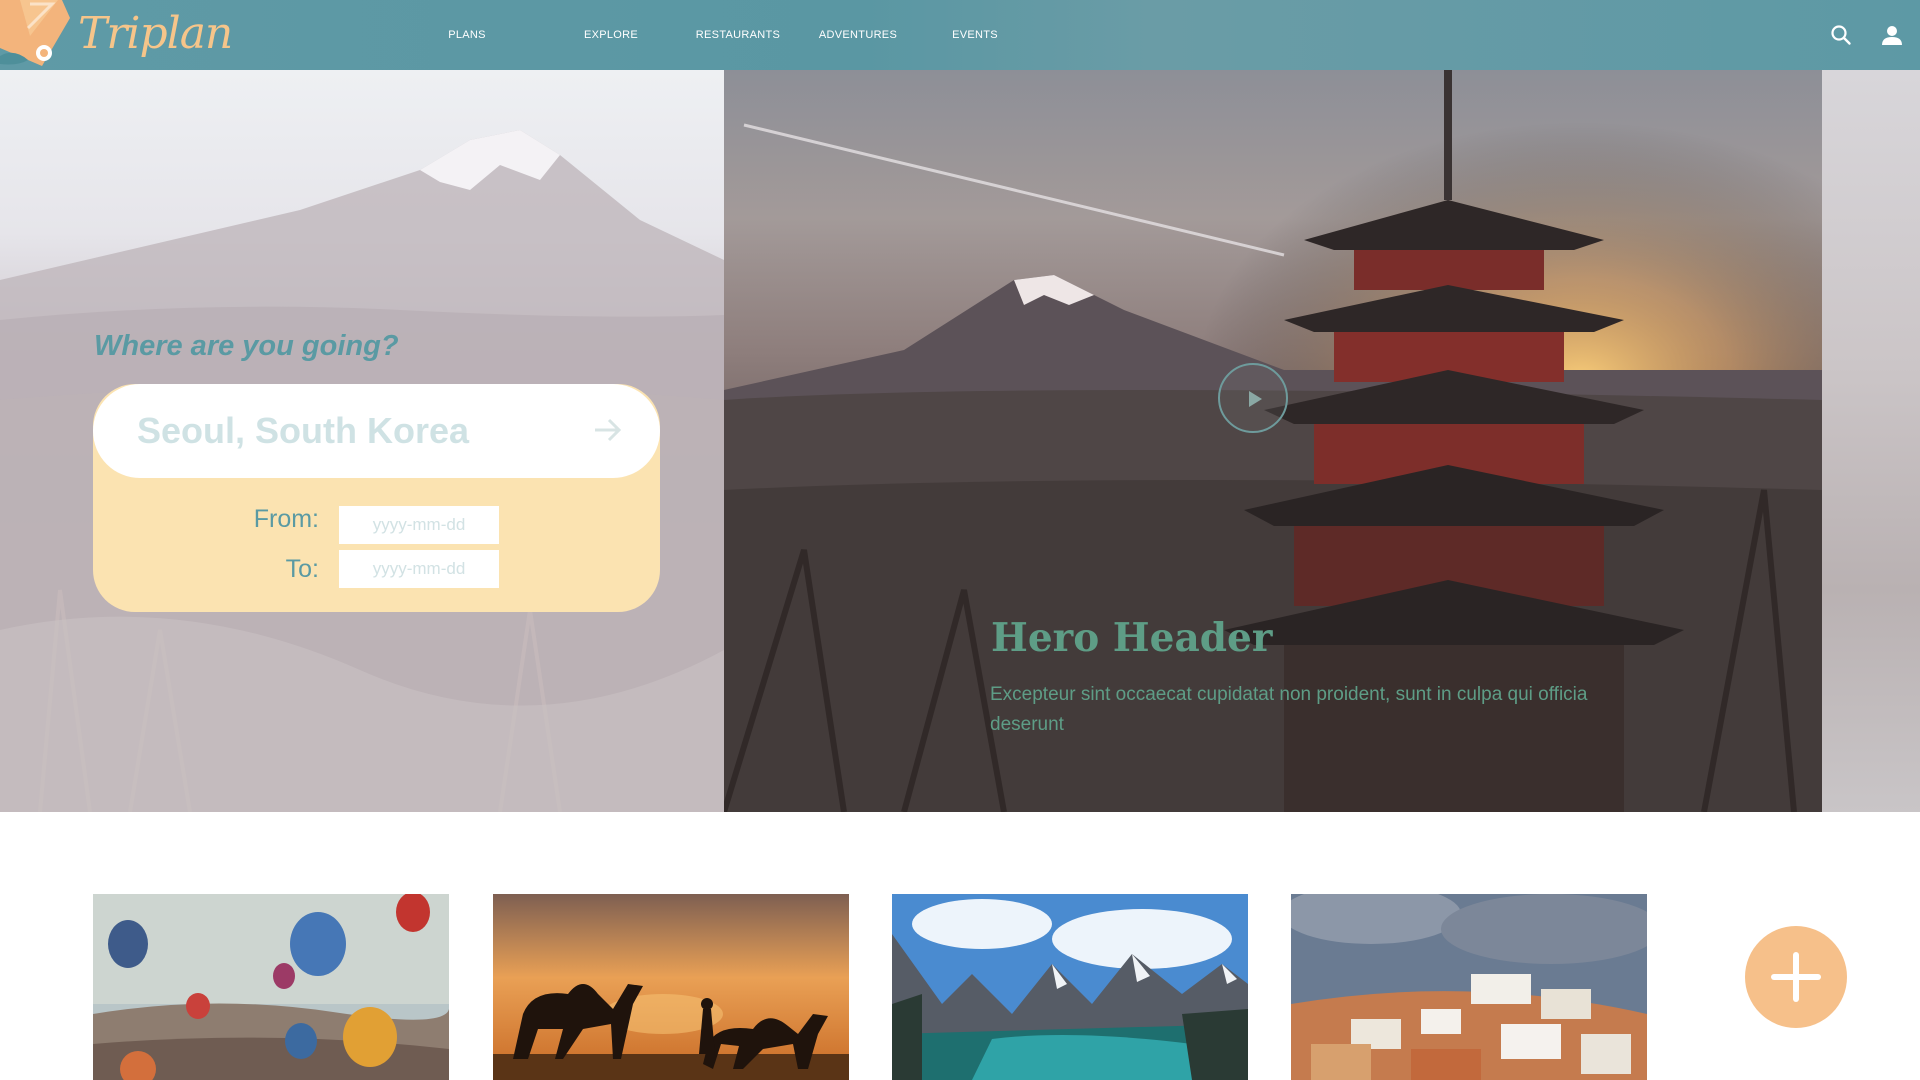 The image size is (1920, 1080). I want to click on coastal-village-image, so click(1469, 987).